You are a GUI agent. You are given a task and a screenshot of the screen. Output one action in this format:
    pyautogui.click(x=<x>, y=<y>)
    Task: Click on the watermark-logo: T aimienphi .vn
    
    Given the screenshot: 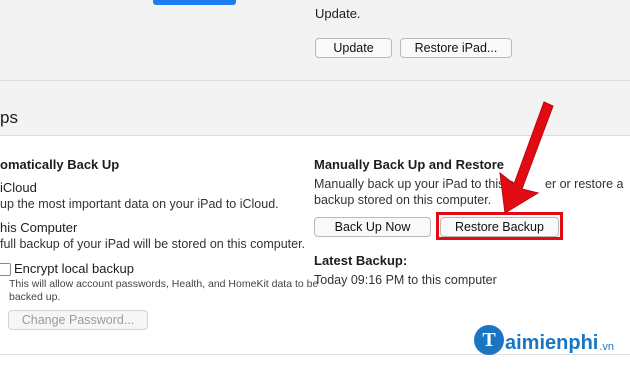 What is the action you would take?
    pyautogui.click(x=544, y=340)
    